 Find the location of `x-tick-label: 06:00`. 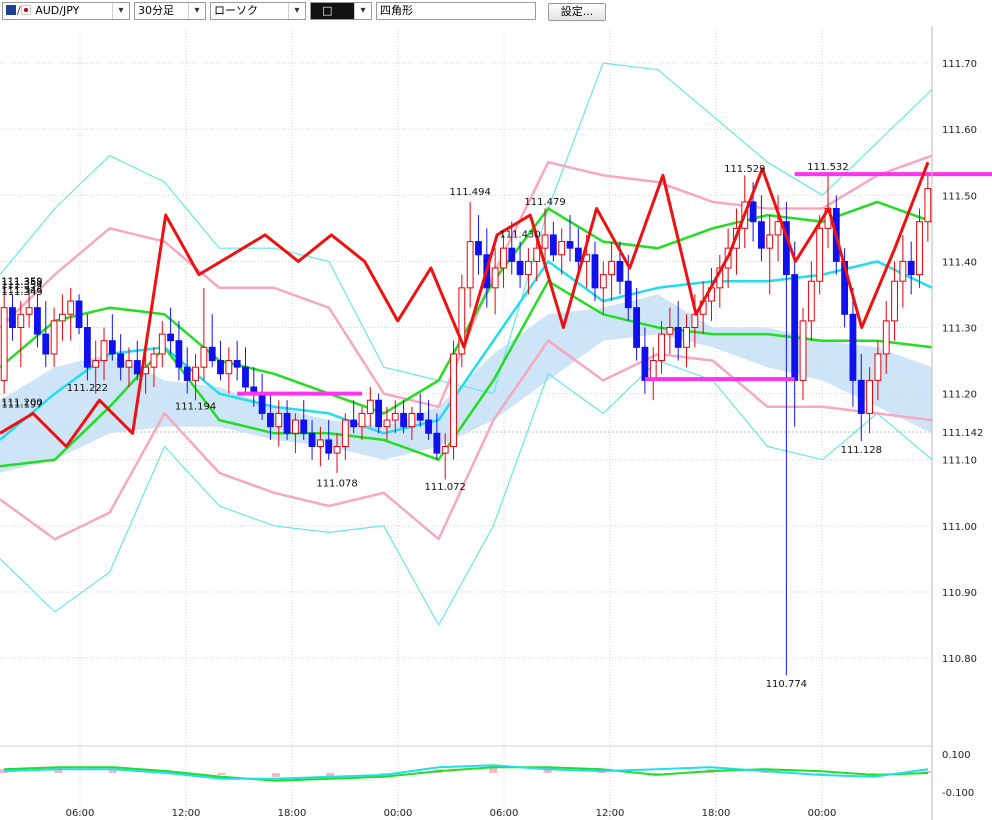

x-tick-label: 06:00 is located at coordinates (504, 813).